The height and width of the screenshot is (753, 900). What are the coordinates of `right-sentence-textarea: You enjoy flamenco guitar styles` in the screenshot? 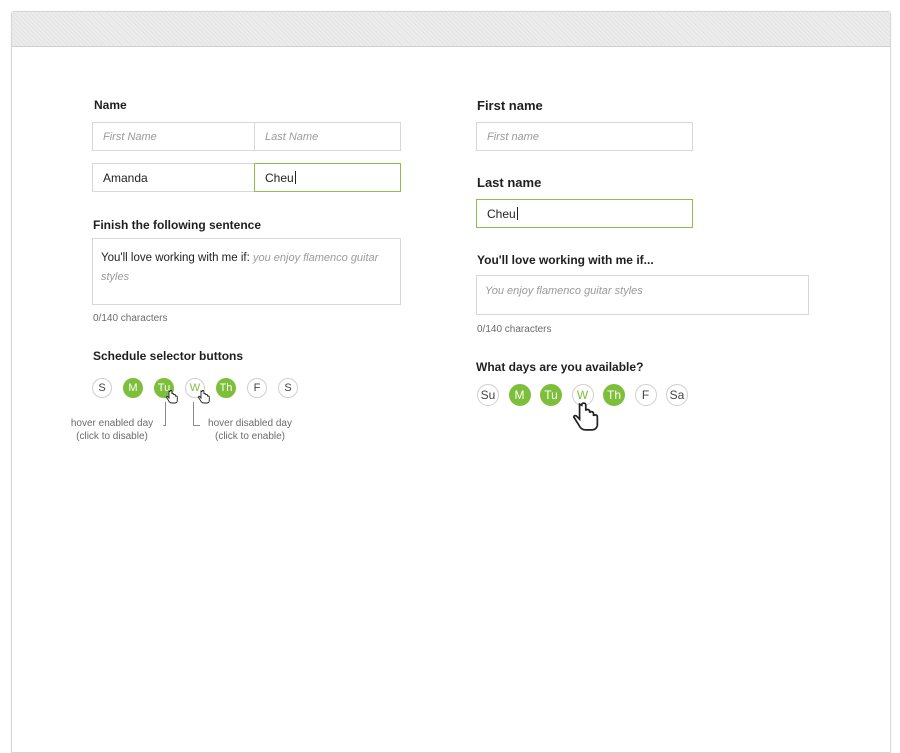 It's located at (642, 295).